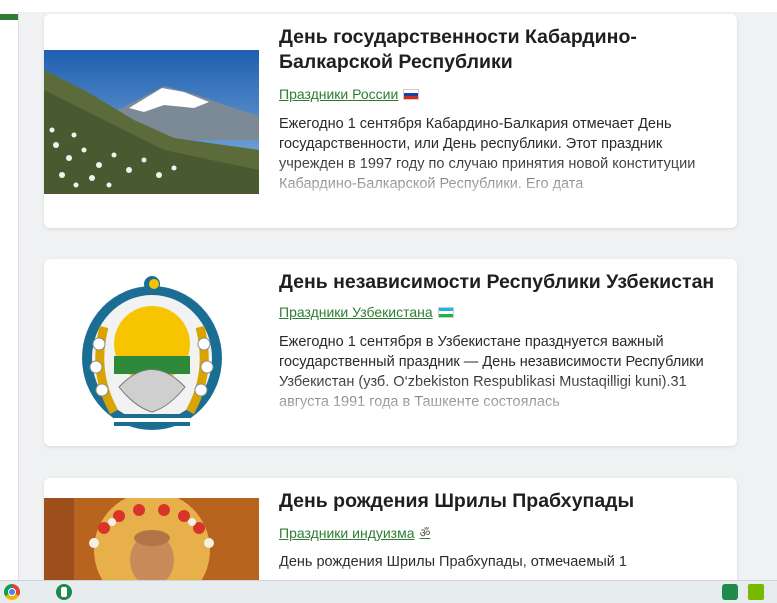  What do you see at coordinates (388, 591) in the screenshot?
I see `taskbar` at bounding box center [388, 591].